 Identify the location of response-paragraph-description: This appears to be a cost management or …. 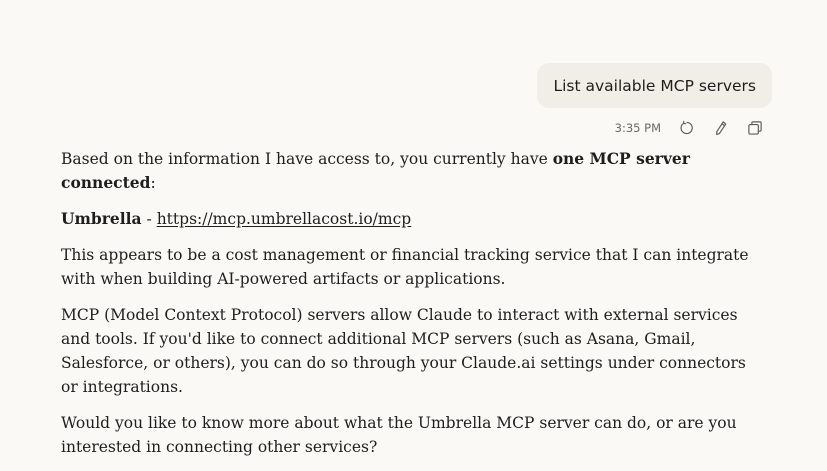
(405, 267).